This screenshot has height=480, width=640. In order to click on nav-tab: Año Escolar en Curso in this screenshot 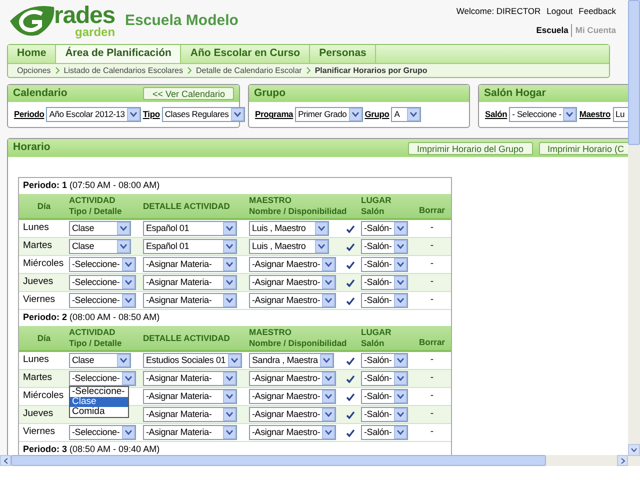, I will do `click(245, 54)`.